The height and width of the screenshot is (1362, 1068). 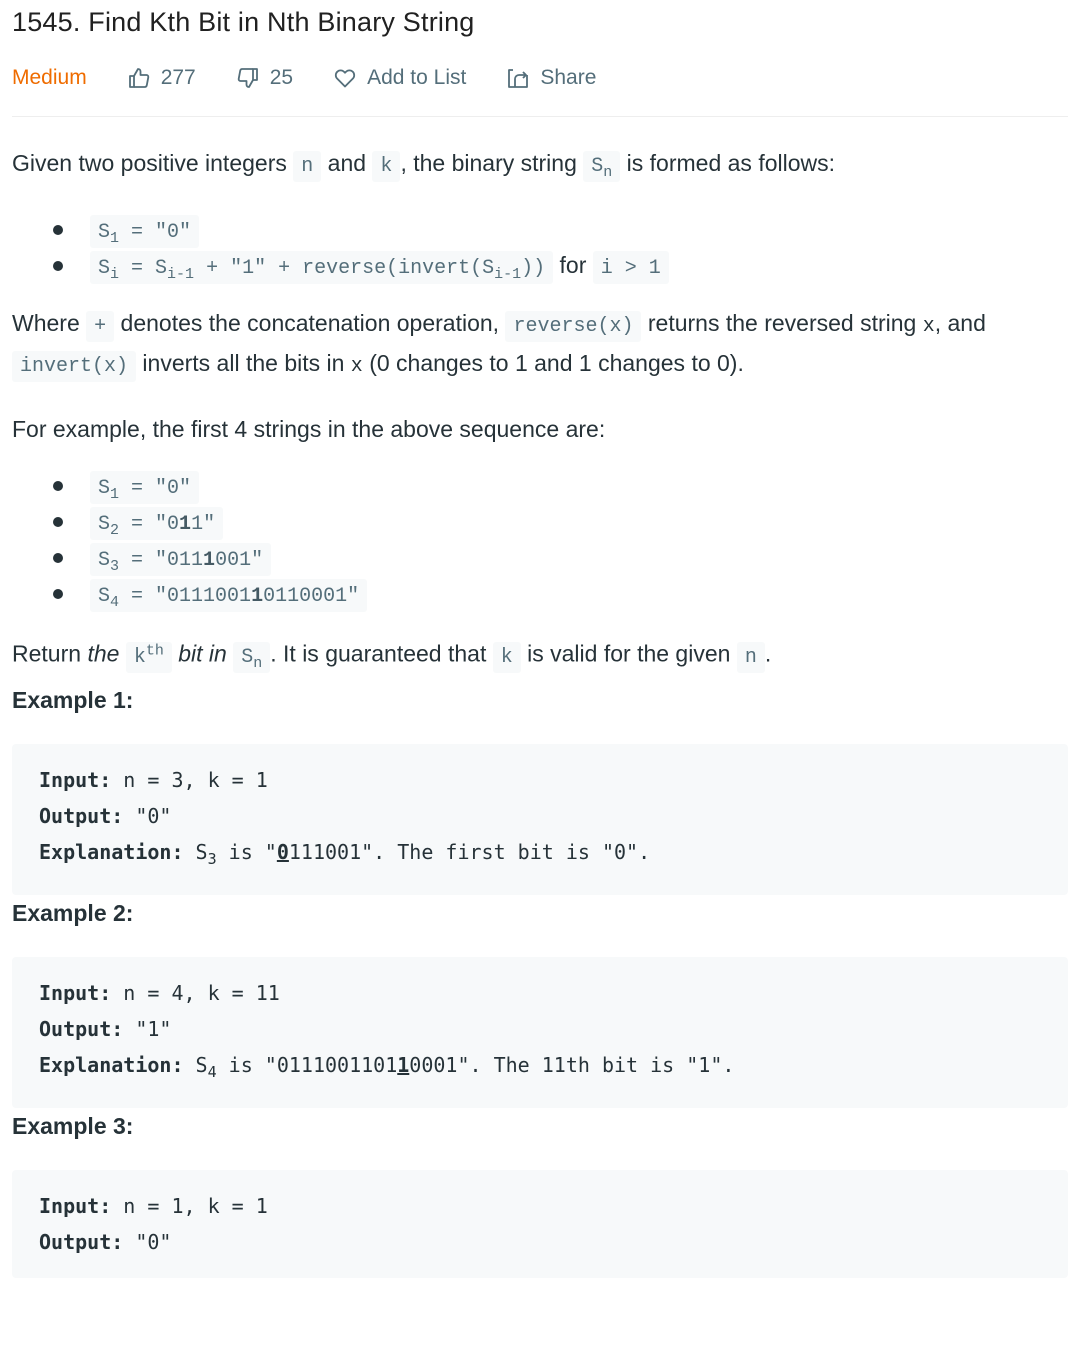 I want to click on like-button: 277, so click(x=161, y=78).